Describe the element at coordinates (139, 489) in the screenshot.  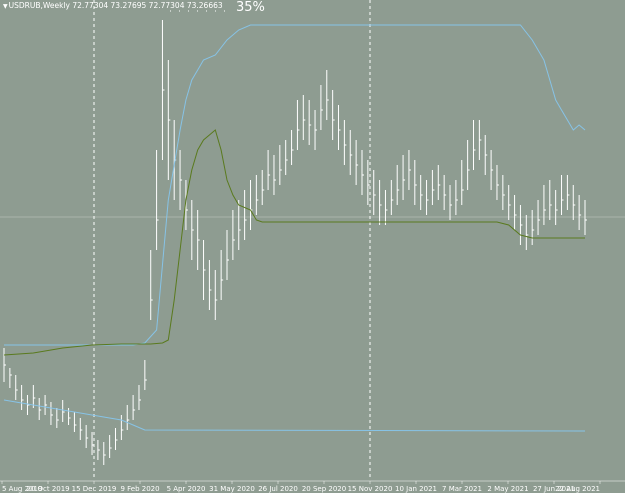
I see `date-tick-label: 9 Feb 2020` at that location.